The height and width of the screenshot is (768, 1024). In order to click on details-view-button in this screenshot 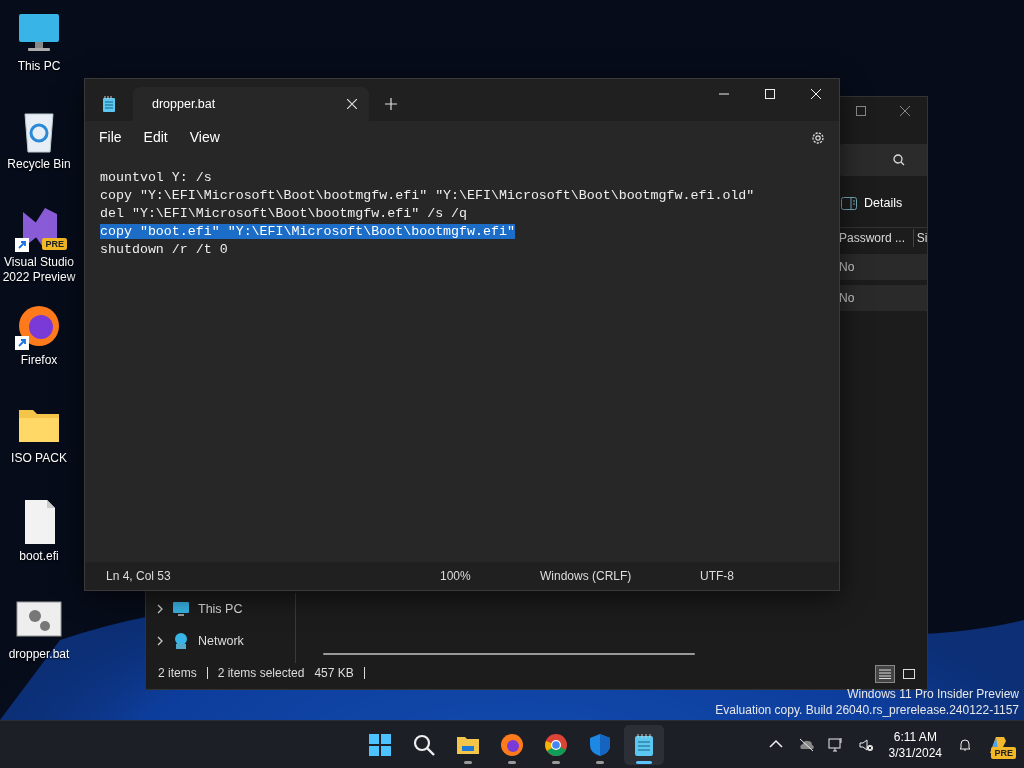, I will do `click(885, 674)`.